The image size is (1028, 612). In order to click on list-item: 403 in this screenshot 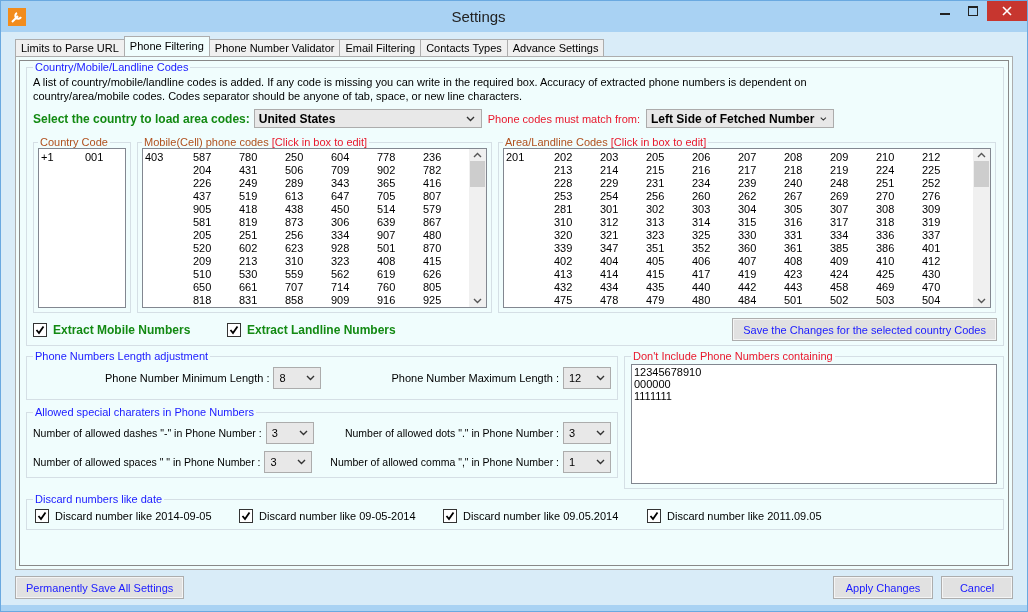, I will do `click(155, 157)`.